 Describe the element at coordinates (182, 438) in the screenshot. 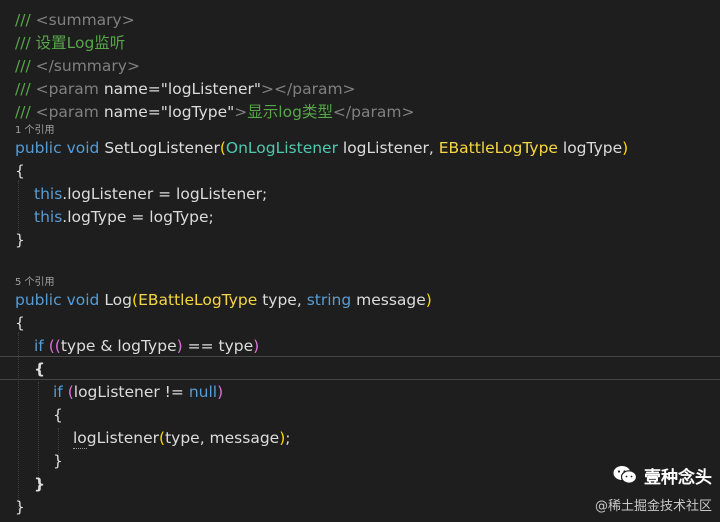

I see `code-line-17: logListener(type, message);` at that location.